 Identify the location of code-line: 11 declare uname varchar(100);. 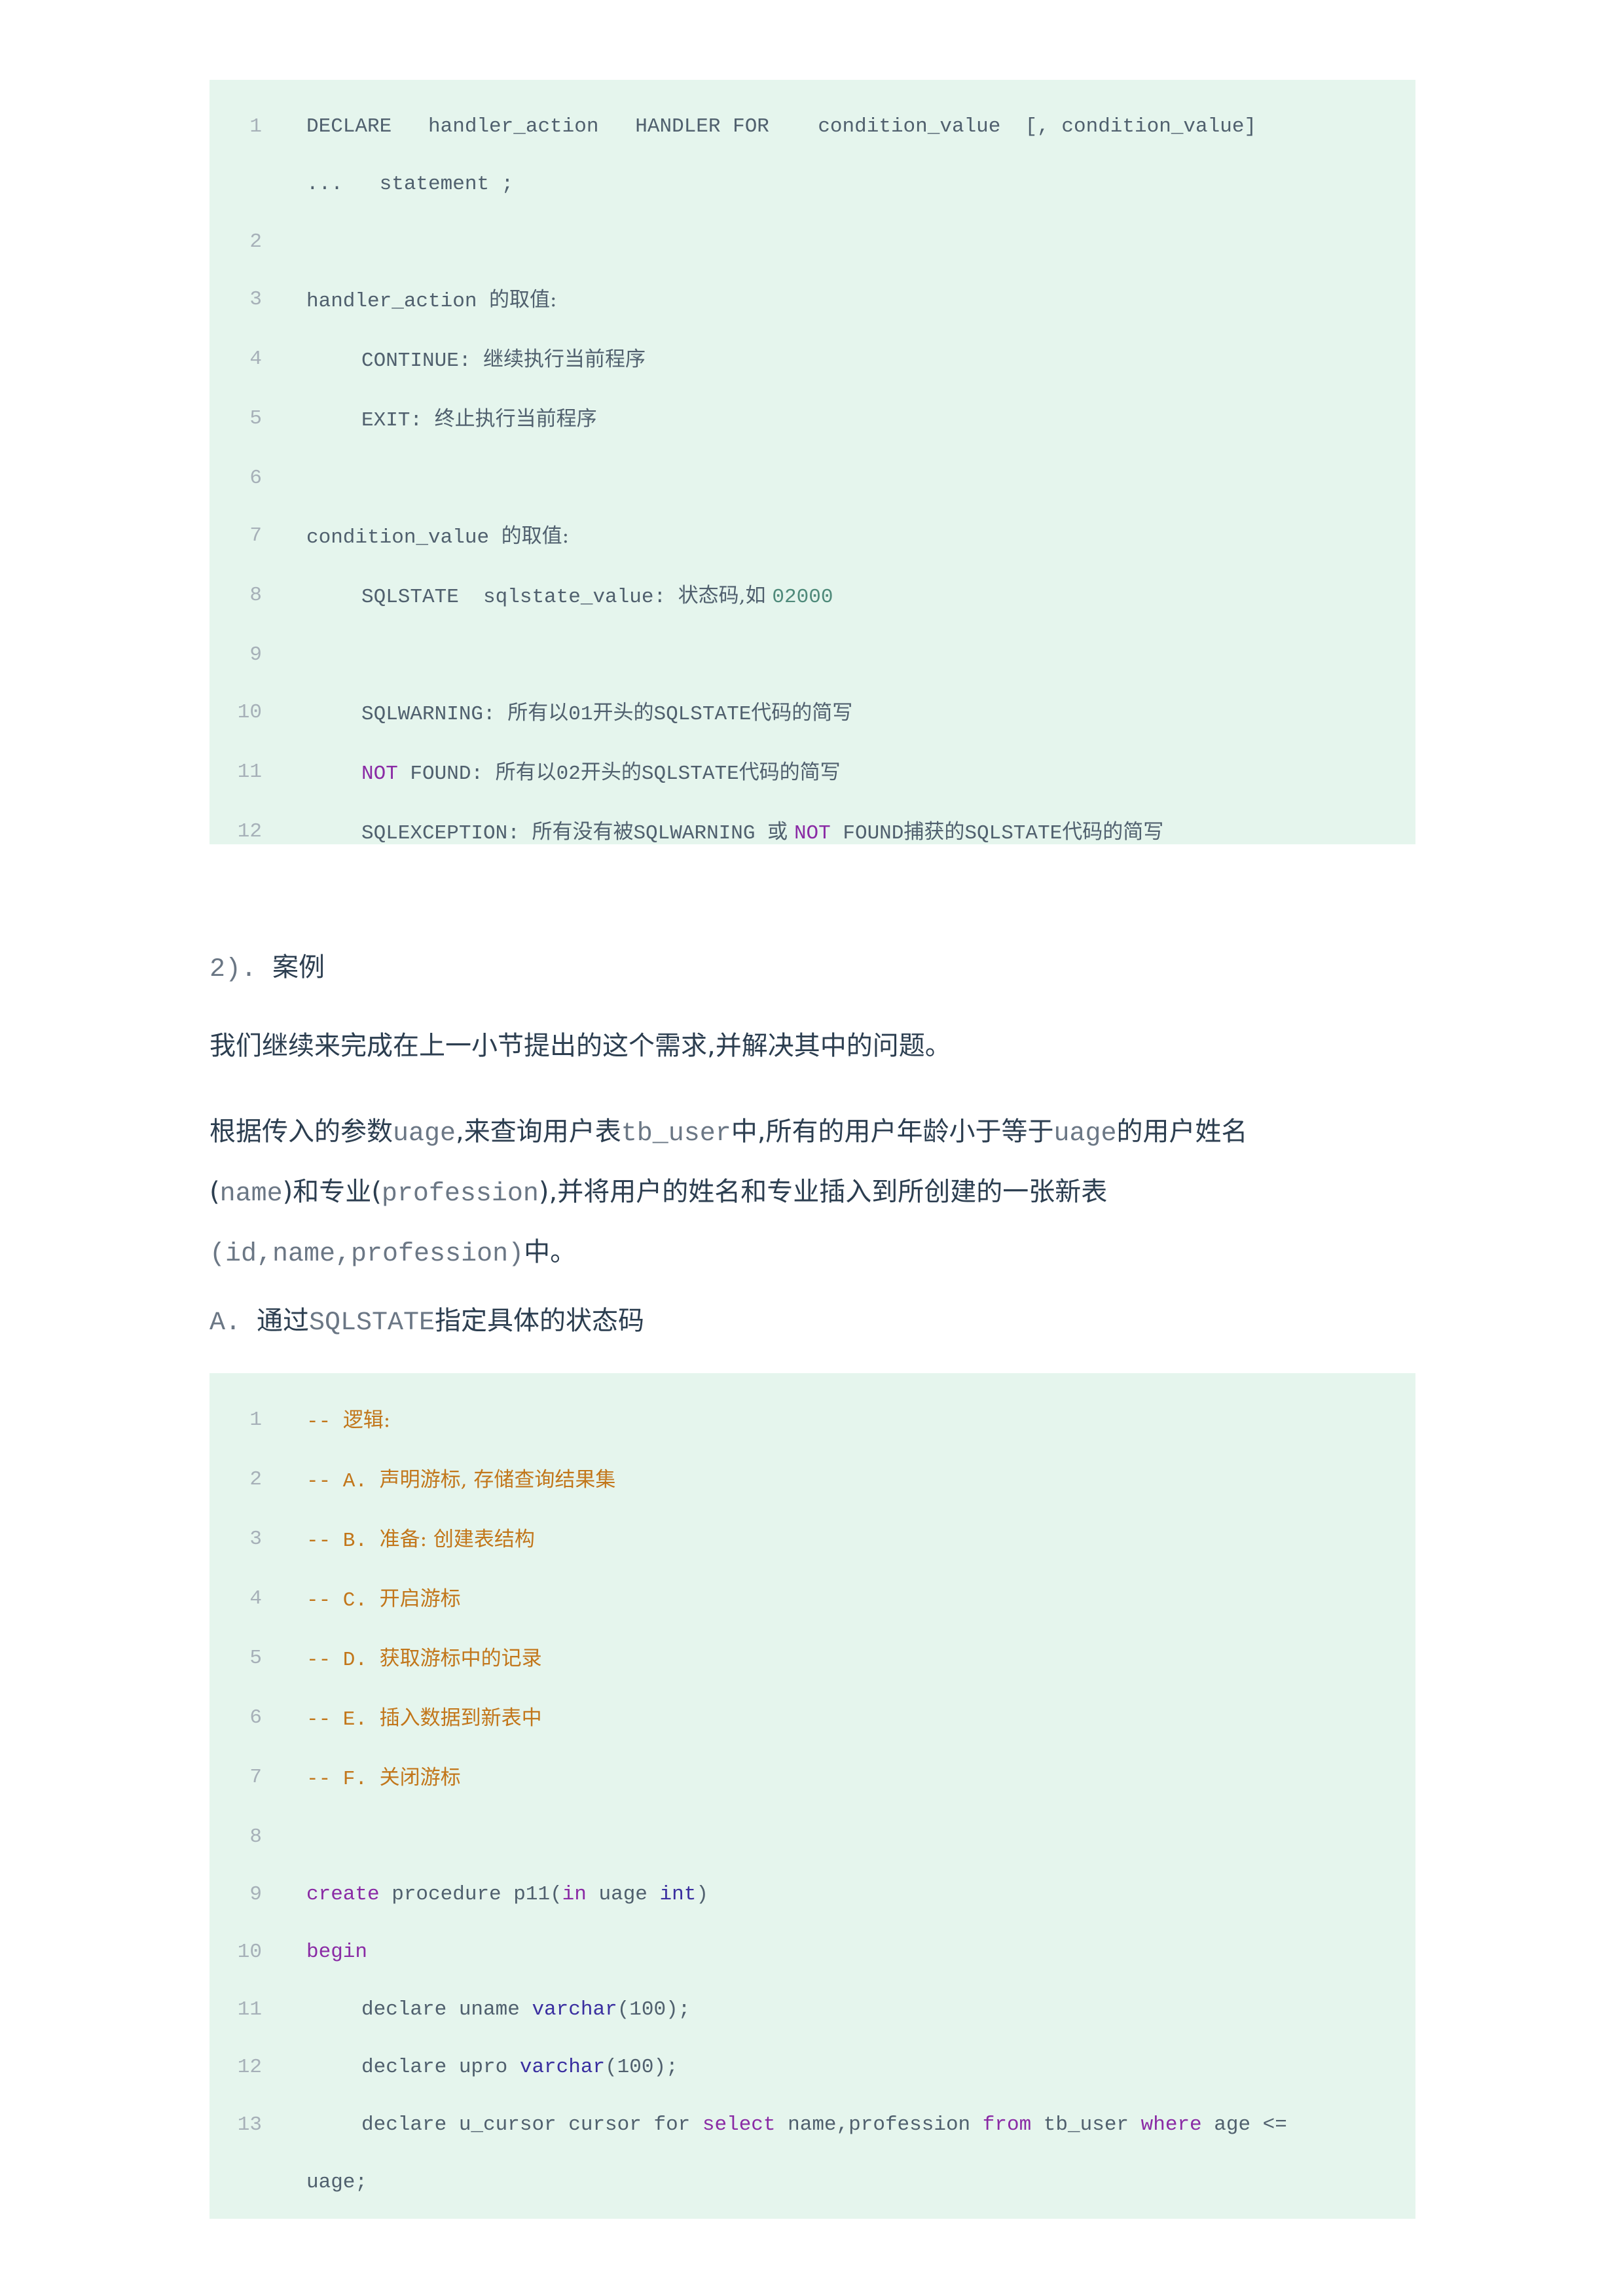
(812, 2010).